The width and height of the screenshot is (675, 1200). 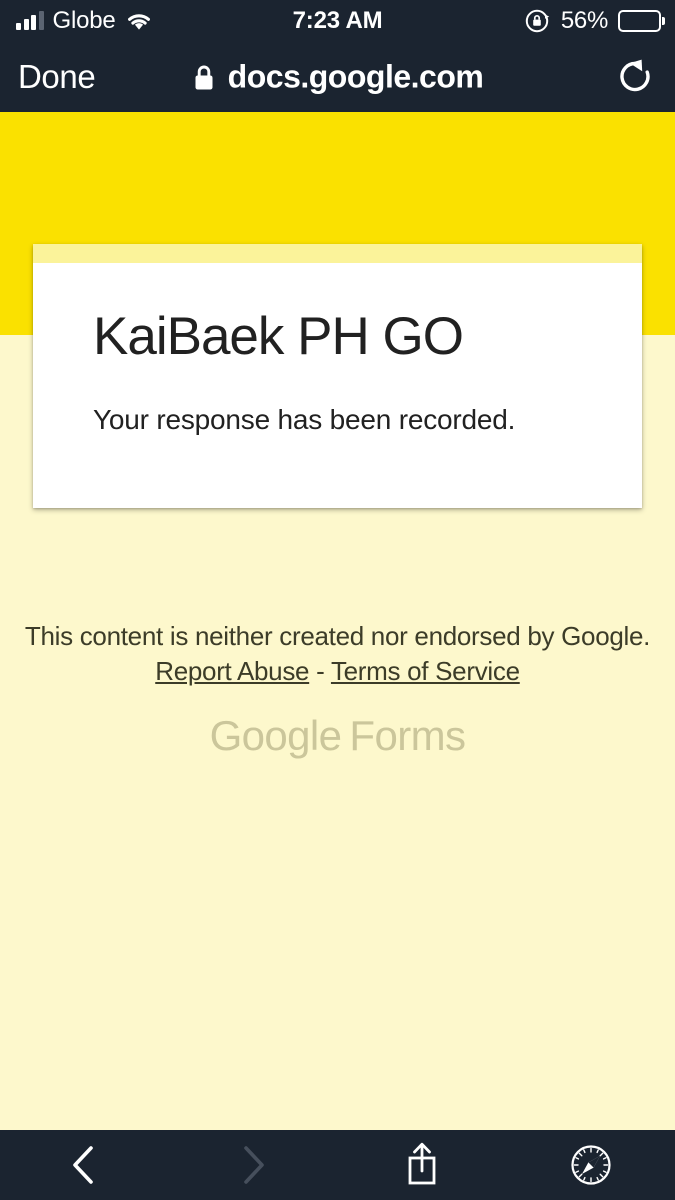 I want to click on google-forms-logo: Google Forms, so click(x=337, y=736).